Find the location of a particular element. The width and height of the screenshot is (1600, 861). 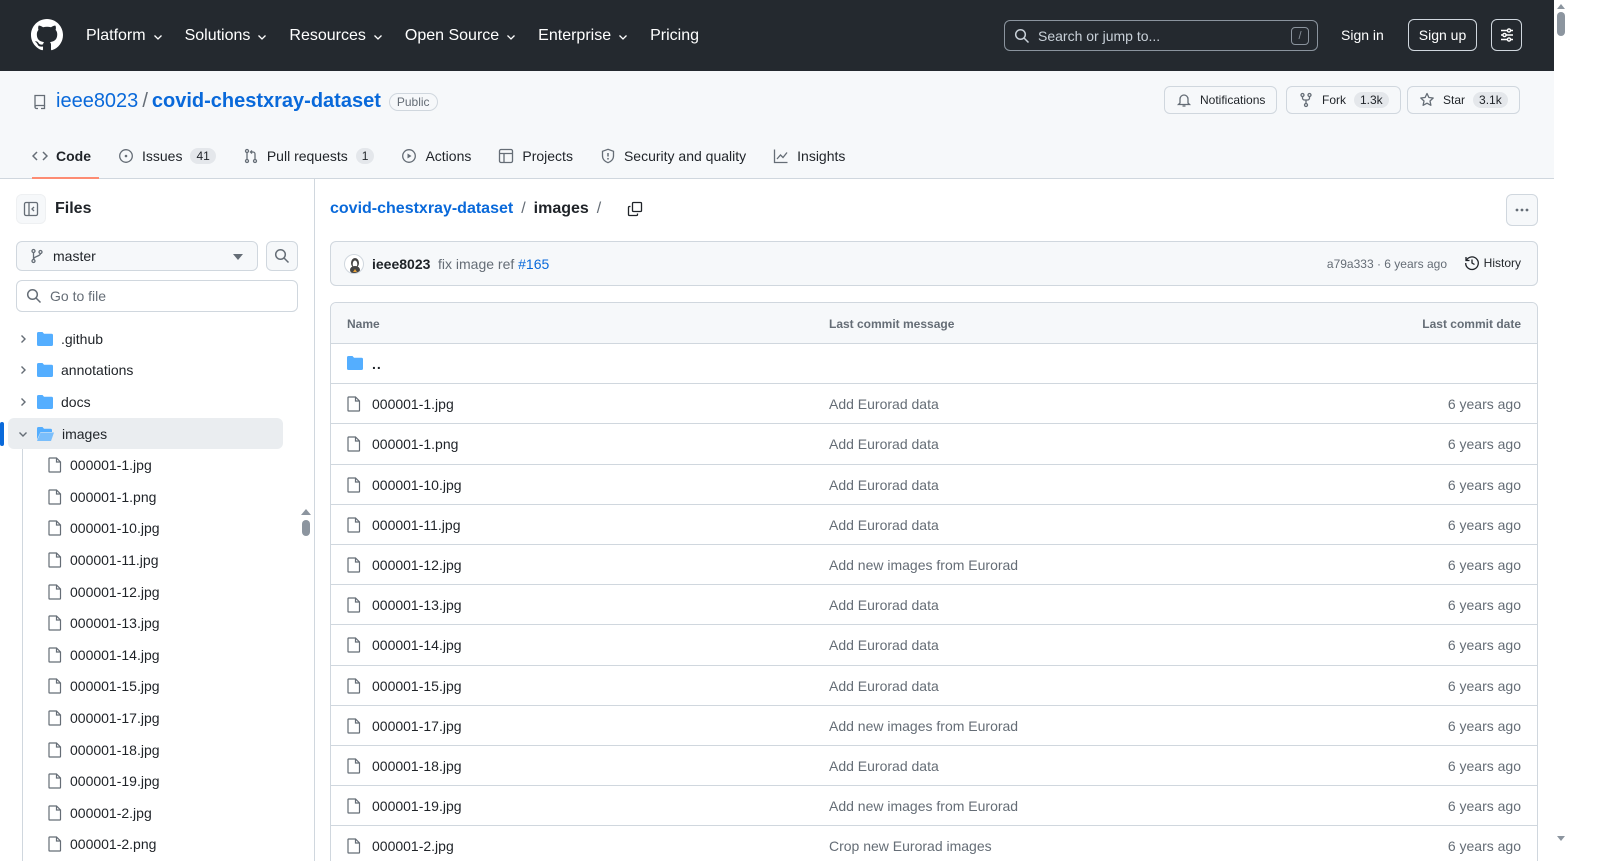

file-name-link: 000001-19.jpg is located at coordinates (417, 806).